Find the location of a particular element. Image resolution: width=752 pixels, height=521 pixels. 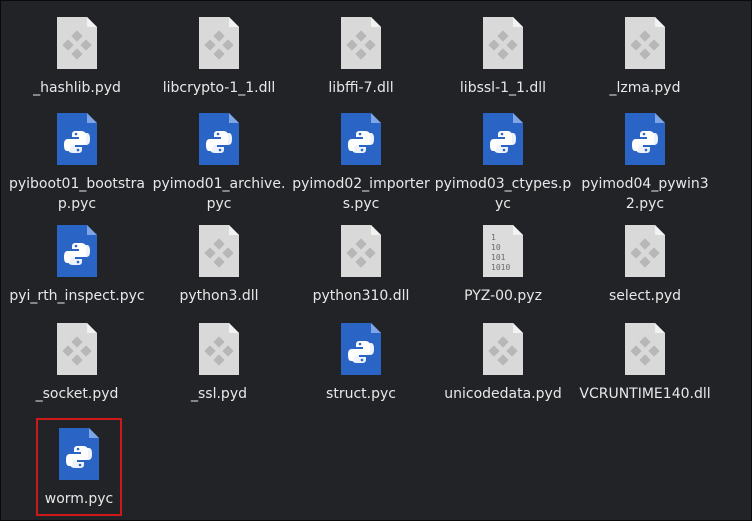

file-item: pyimod04_pywin32.pyc is located at coordinates (645, 162).